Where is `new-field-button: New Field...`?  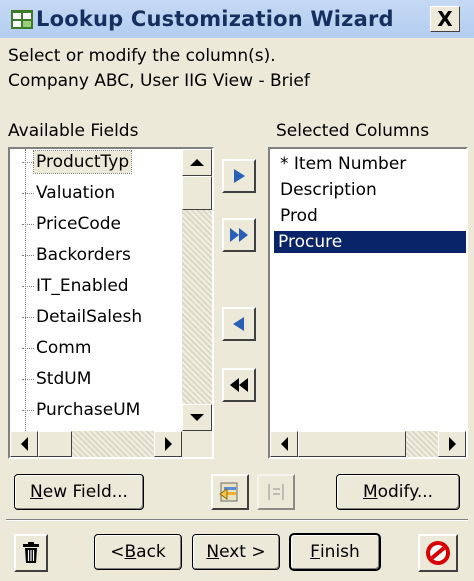 new-field-button: New Field... is located at coordinates (79, 492).